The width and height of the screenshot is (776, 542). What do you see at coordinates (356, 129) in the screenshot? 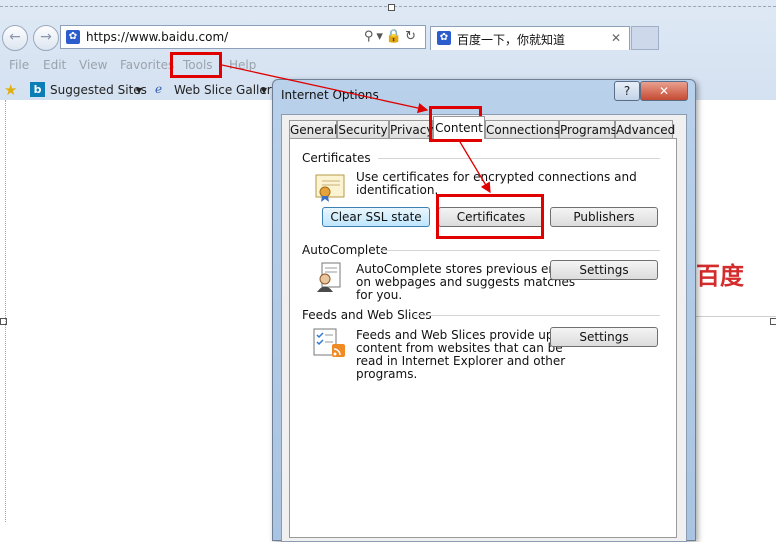
I see `annotation-arrows` at bounding box center [356, 129].